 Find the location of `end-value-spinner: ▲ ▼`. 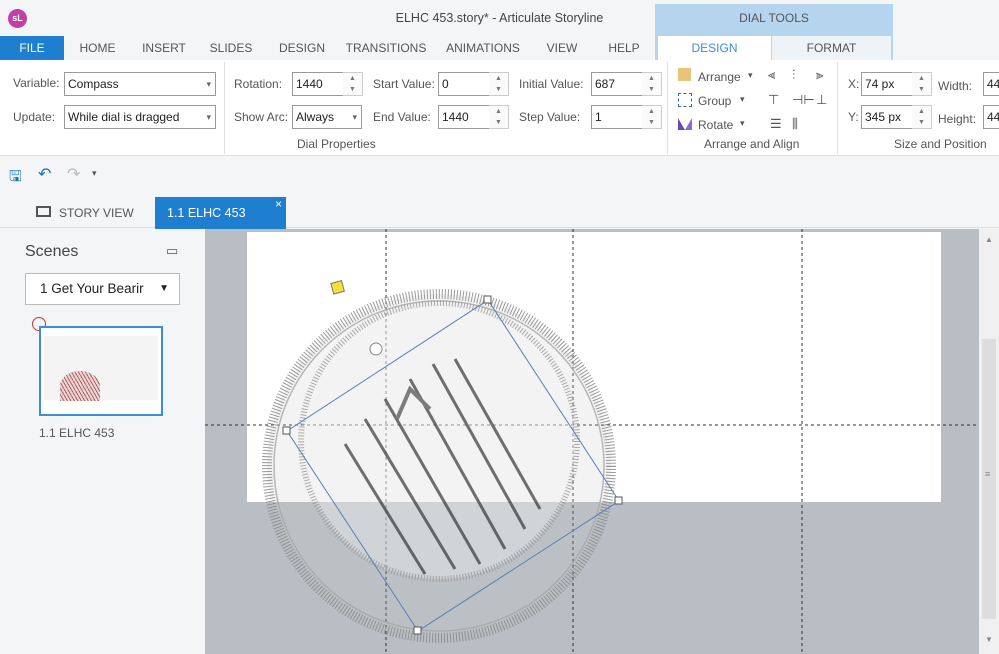

end-value-spinner: ▲ ▼ is located at coordinates (499, 117).